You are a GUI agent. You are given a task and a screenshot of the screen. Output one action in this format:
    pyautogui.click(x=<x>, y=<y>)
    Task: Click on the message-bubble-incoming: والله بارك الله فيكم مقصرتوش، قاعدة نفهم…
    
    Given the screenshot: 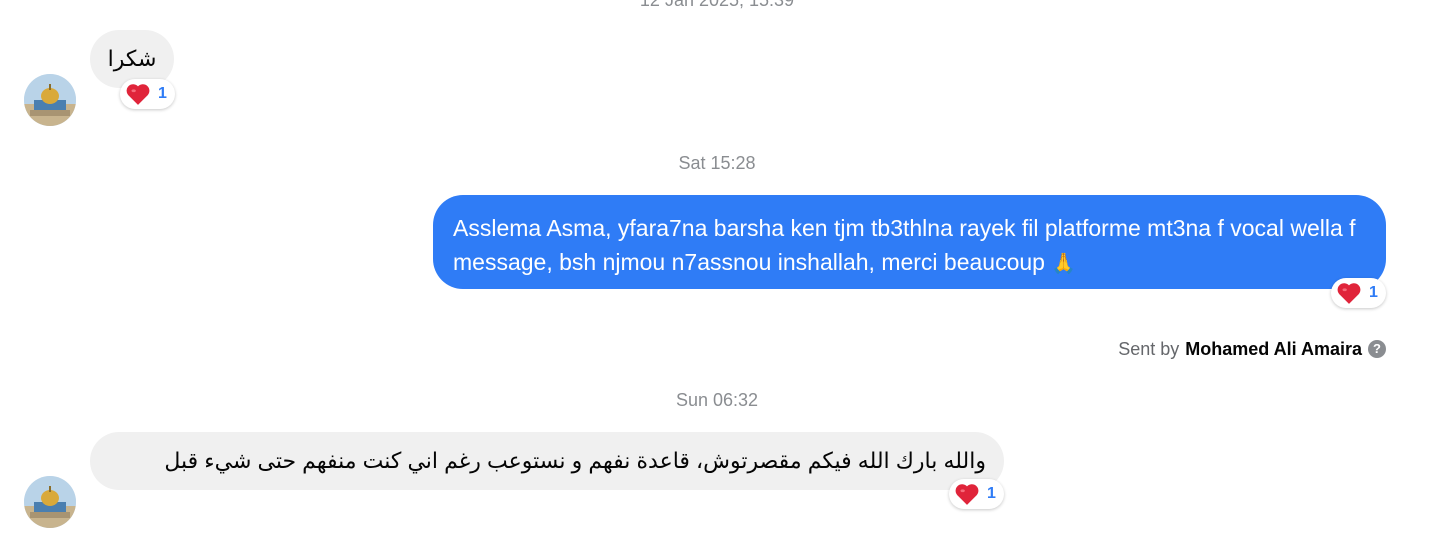 What is the action you would take?
    pyautogui.click(x=547, y=461)
    